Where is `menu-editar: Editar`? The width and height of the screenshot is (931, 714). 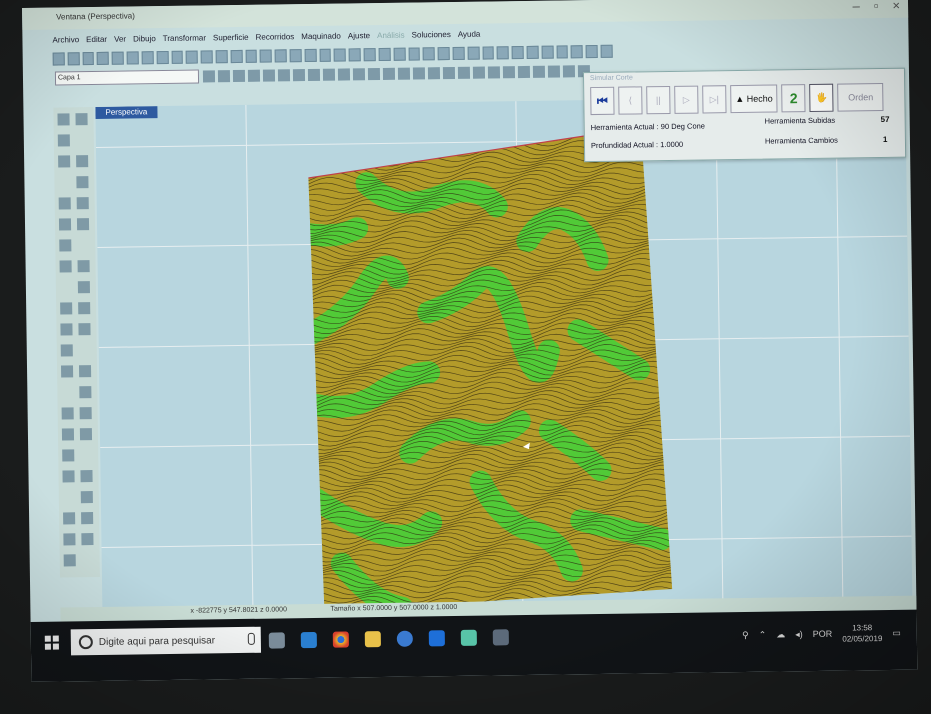 menu-editar: Editar is located at coordinates (96, 38).